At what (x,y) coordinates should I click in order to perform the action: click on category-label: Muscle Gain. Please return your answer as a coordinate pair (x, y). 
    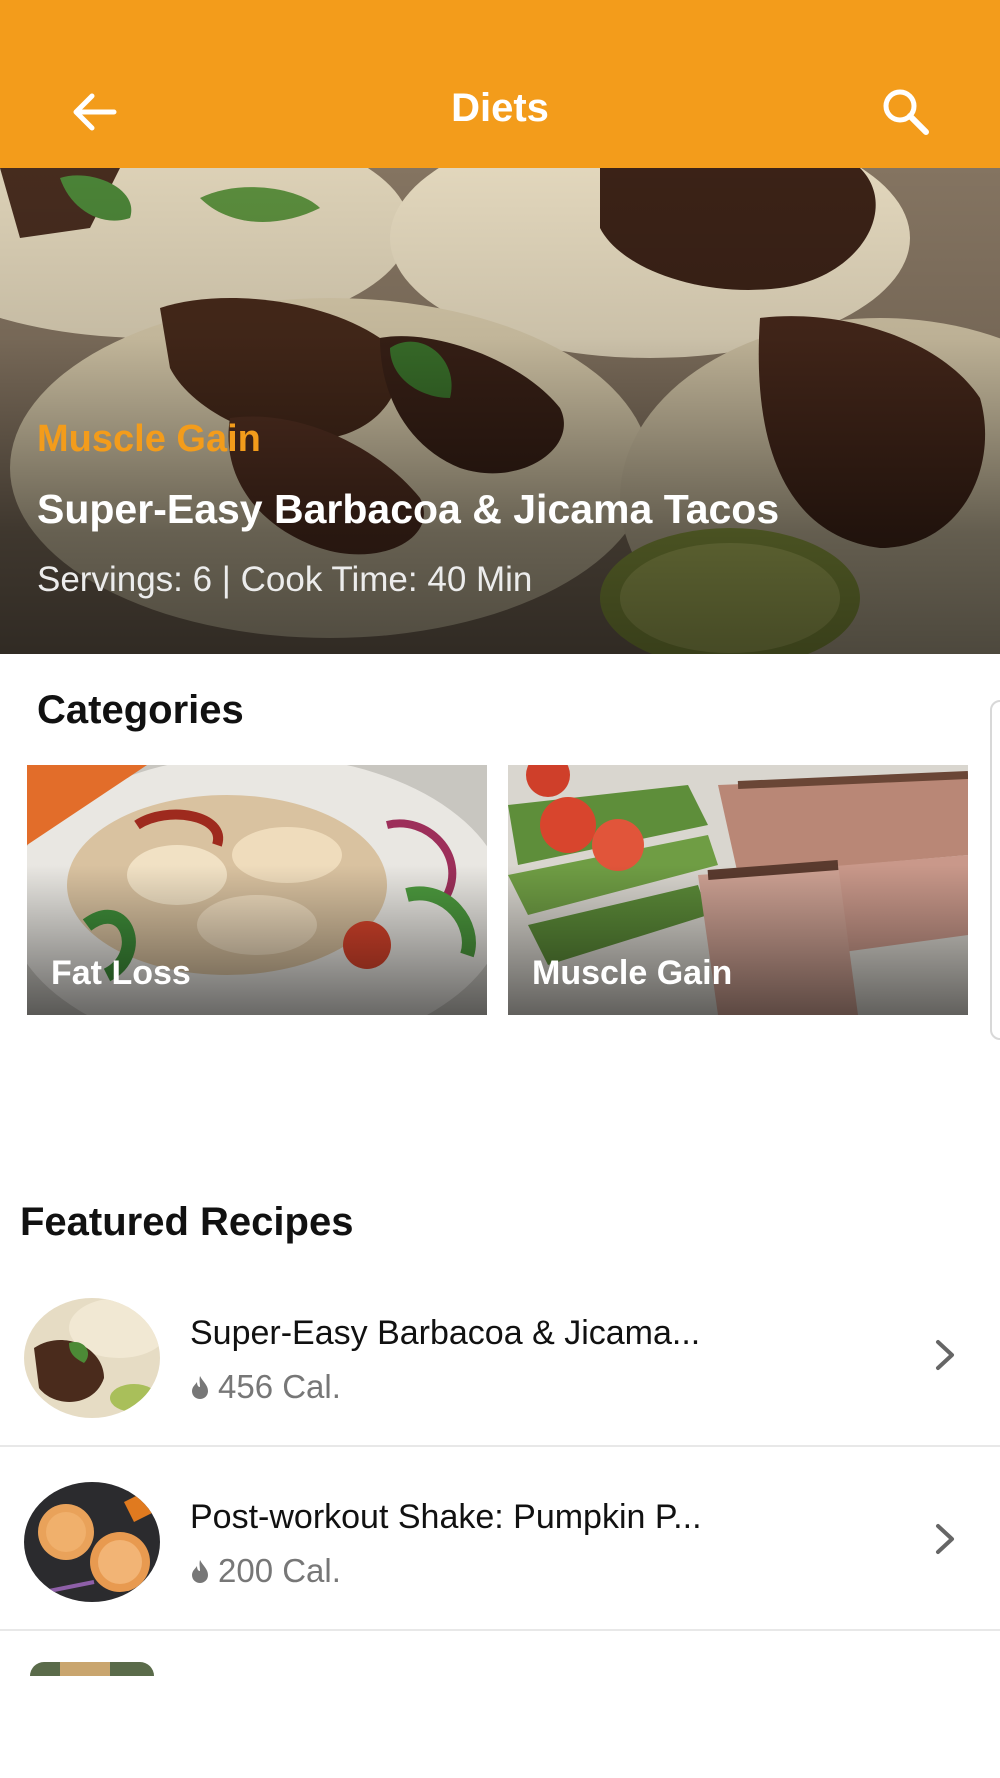
    Looking at the image, I should click on (632, 973).